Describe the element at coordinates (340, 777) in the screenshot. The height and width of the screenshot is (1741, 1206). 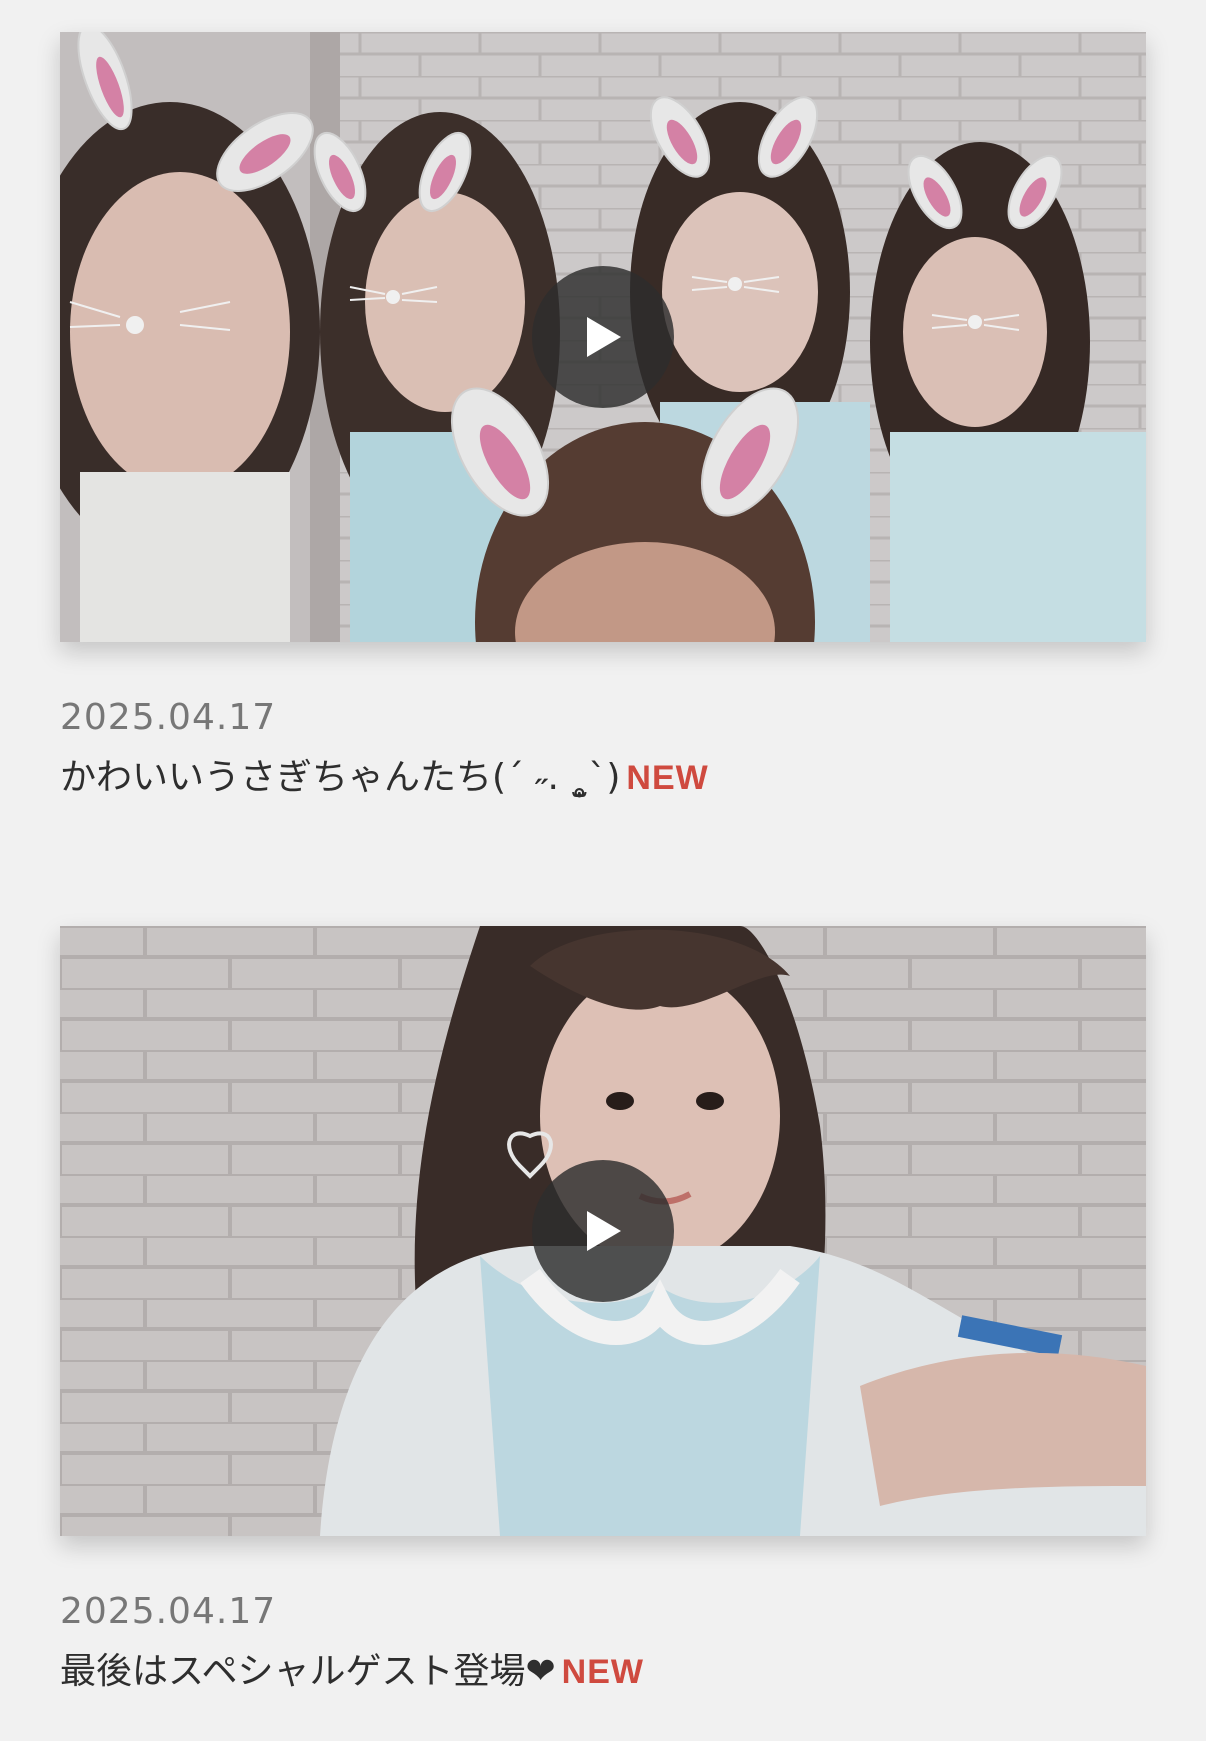
I see `post-title: かわいいうさぎちゃんたち(ˊ ˶. ˳̫ˋ)` at that location.